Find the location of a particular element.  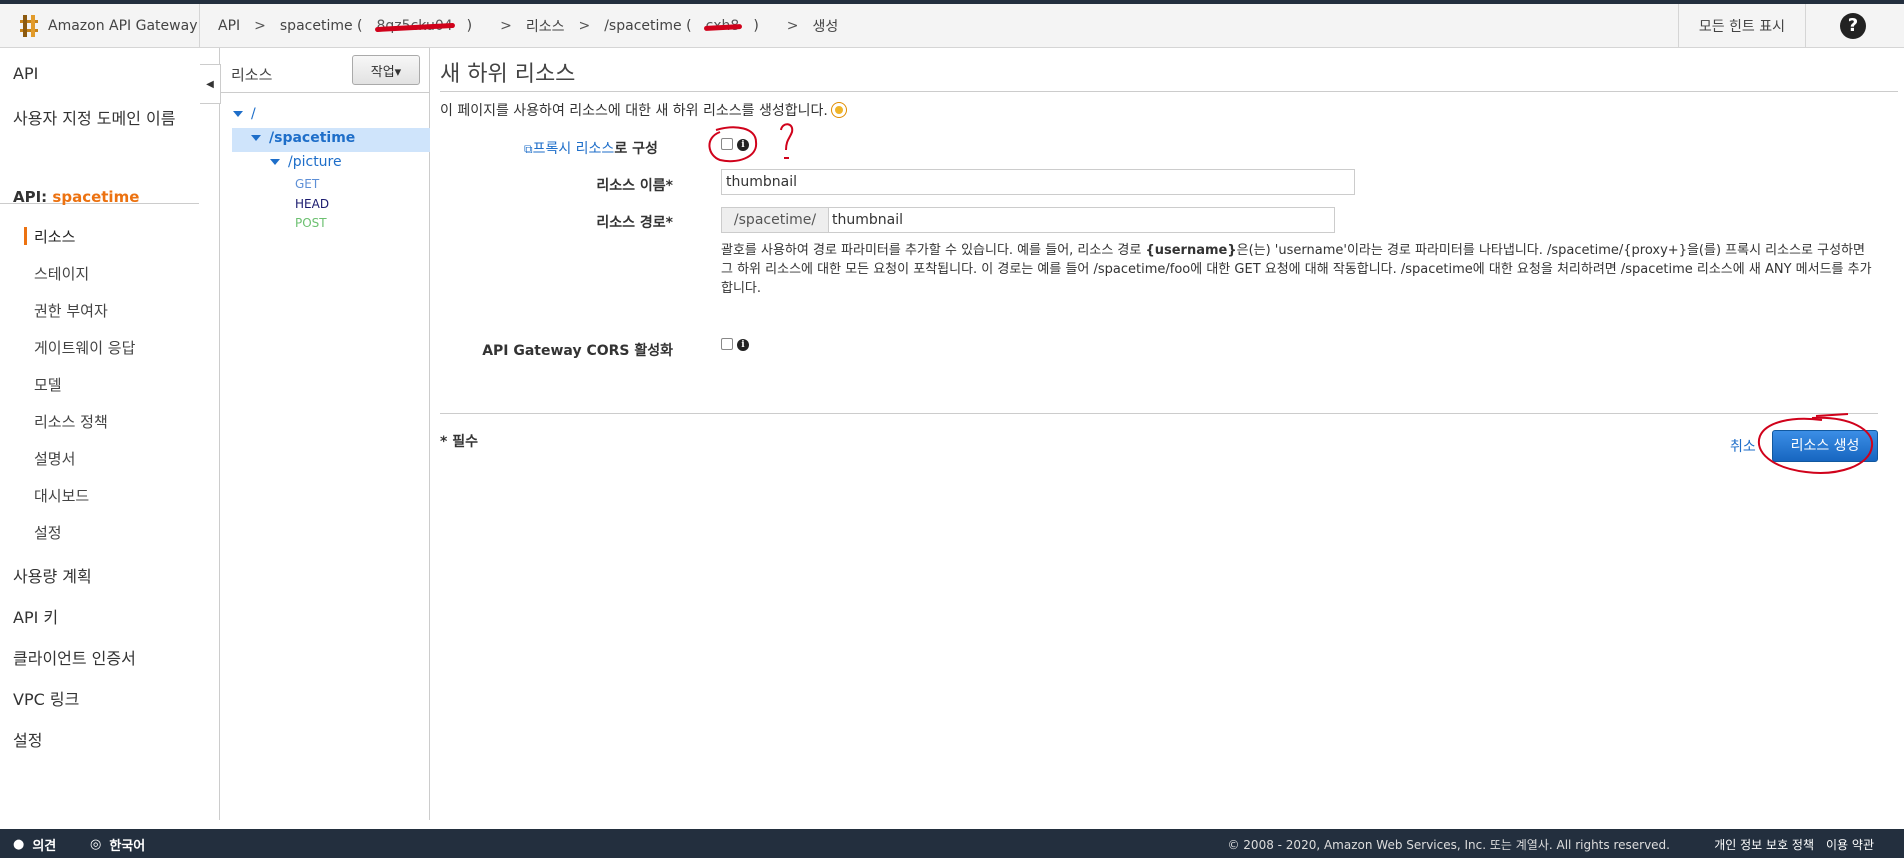

tree-node-picture-label: /picture is located at coordinates (315, 162).